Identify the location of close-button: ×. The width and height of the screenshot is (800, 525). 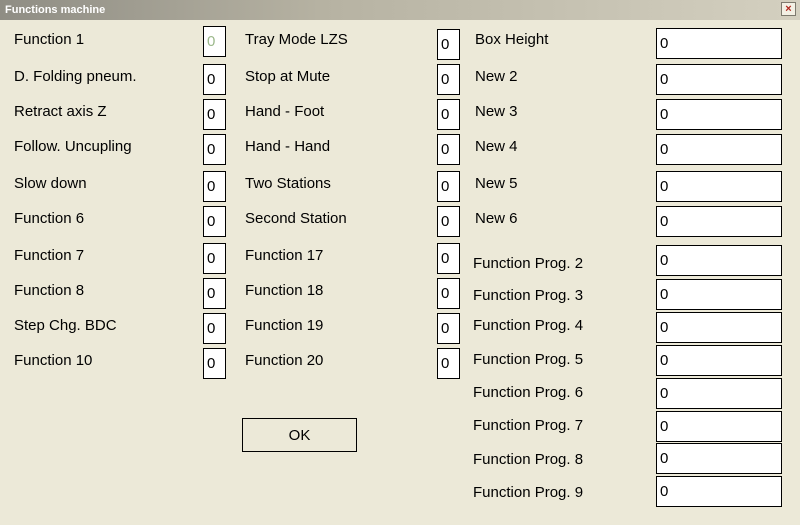
(788, 9).